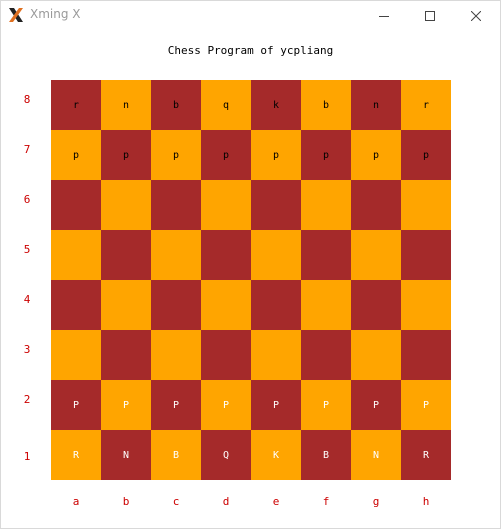 This screenshot has width=501, height=529. What do you see at coordinates (55, 14) in the screenshot?
I see `window-title: Xming X` at bounding box center [55, 14].